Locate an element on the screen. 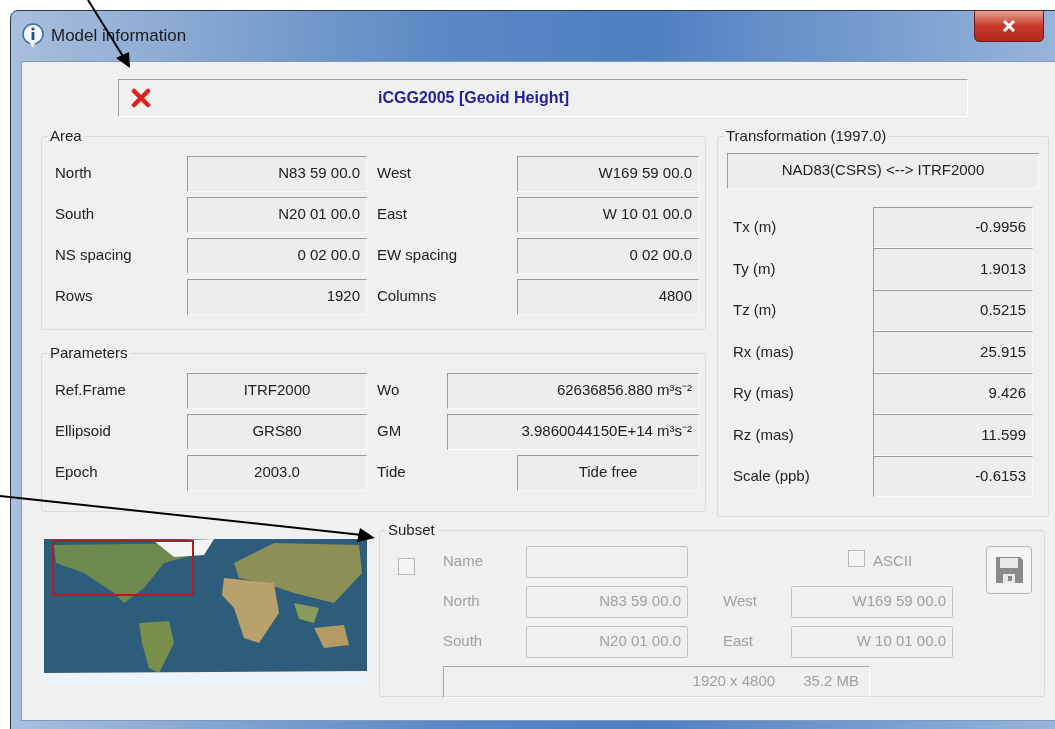 Image resolution: width=1055 pixels, height=729 pixels. close-icon is located at coordinates (1009, 26).